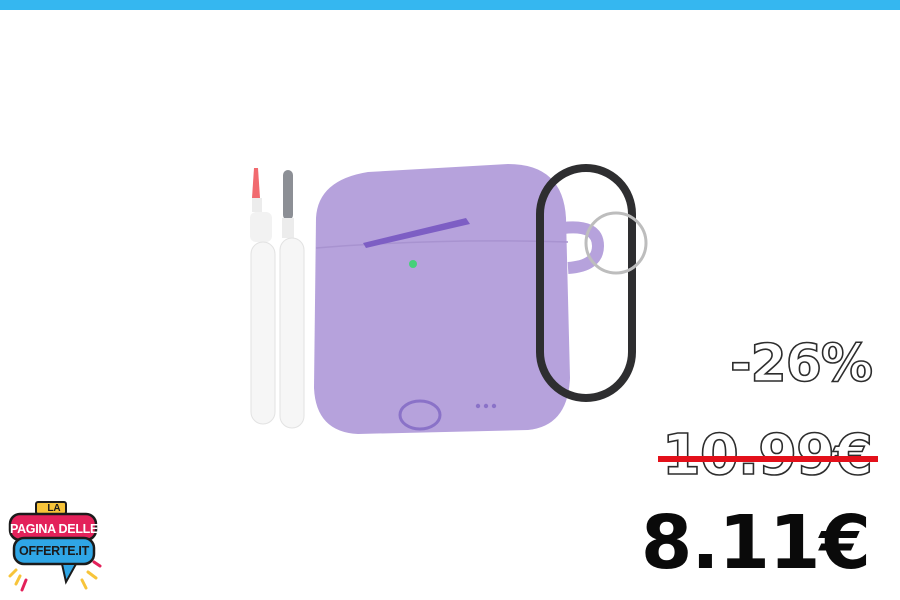  What do you see at coordinates (767, 459) in the screenshot?
I see `strikethrough-line` at bounding box center [767, 459].